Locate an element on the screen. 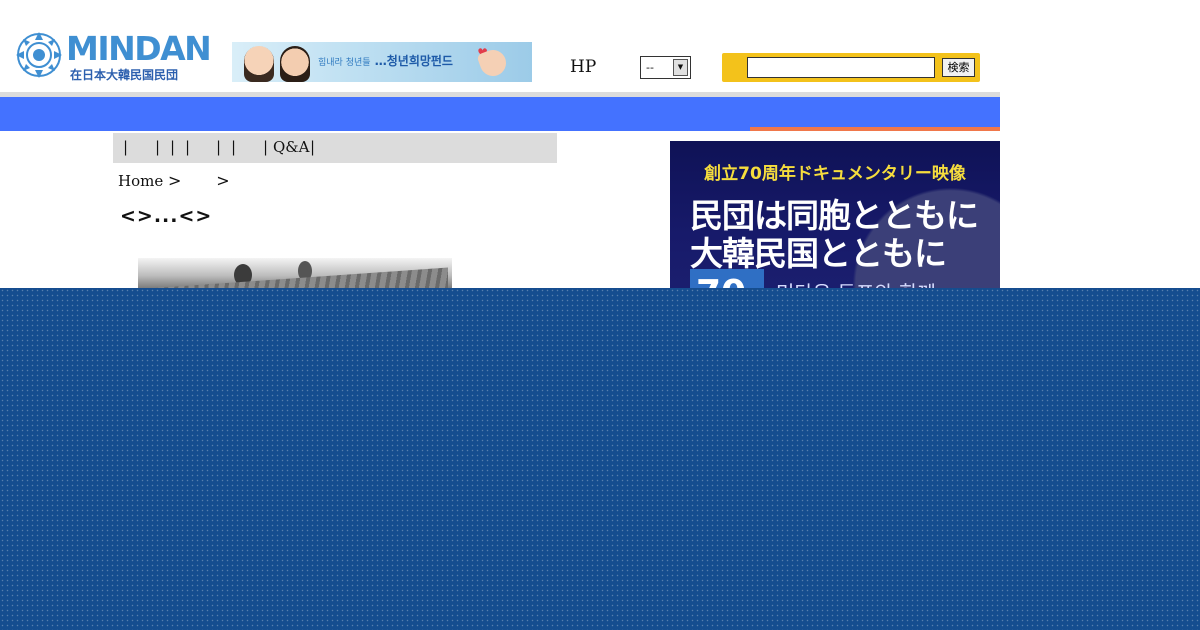  logo-subtitle: 在日本大韓民国民団 is located at coordinates (124, 75).